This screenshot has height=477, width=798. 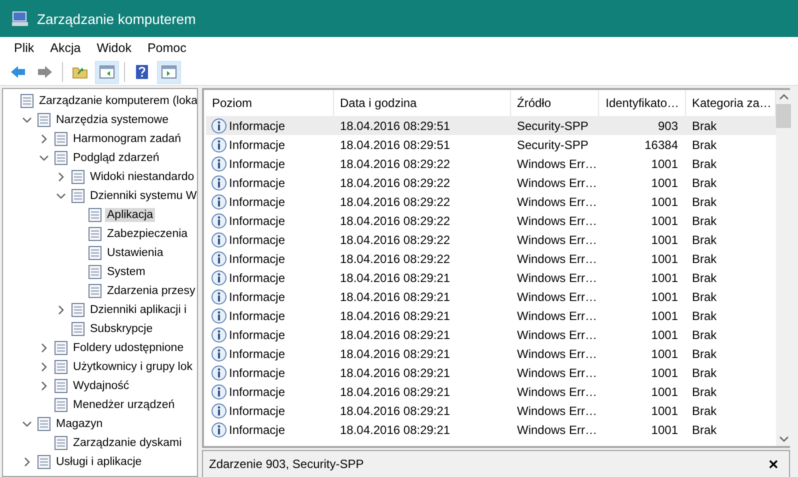 What do you see at coordinates (142, 195) in the screenshot?
I see `tree-item: Dzienniki systemu W` at bounding box center [142, 195].